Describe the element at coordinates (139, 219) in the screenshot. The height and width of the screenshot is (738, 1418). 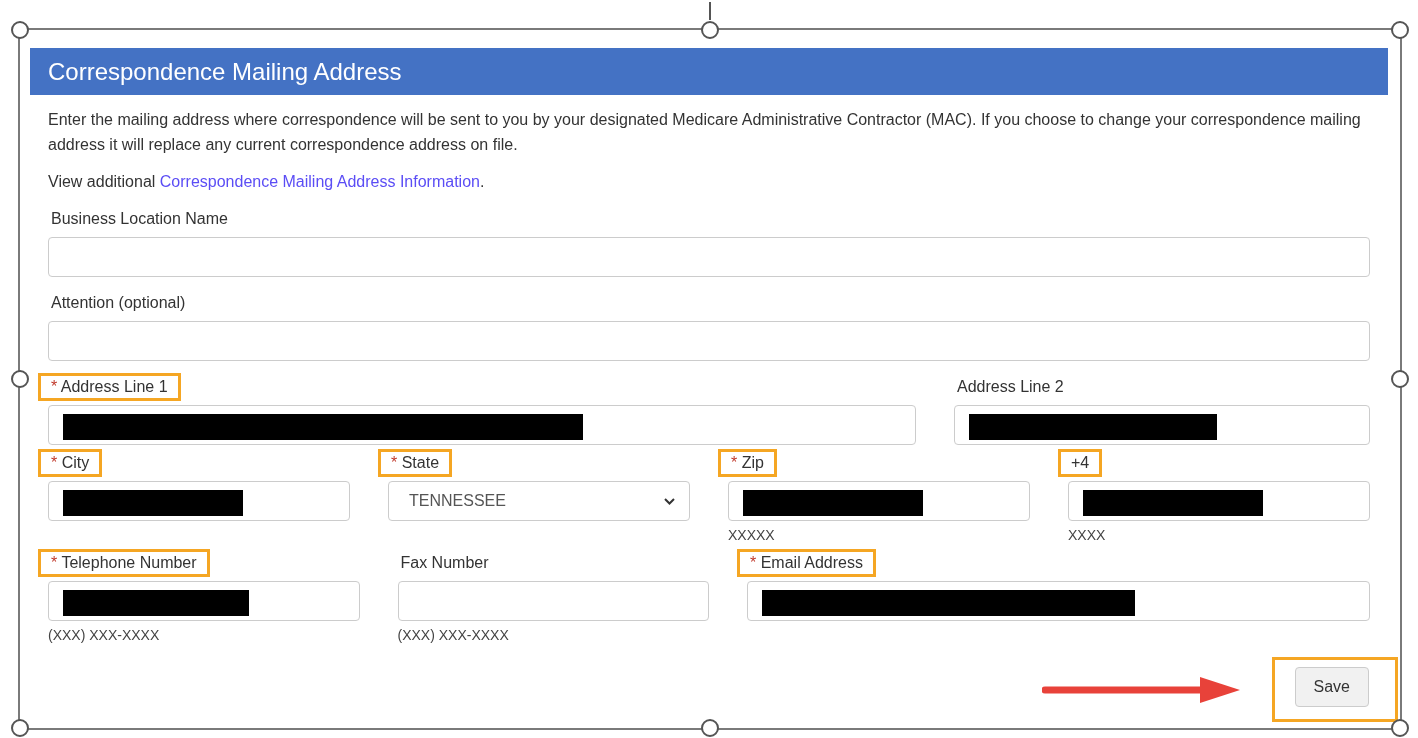
I see `field-label: Business Location Name` at that location.